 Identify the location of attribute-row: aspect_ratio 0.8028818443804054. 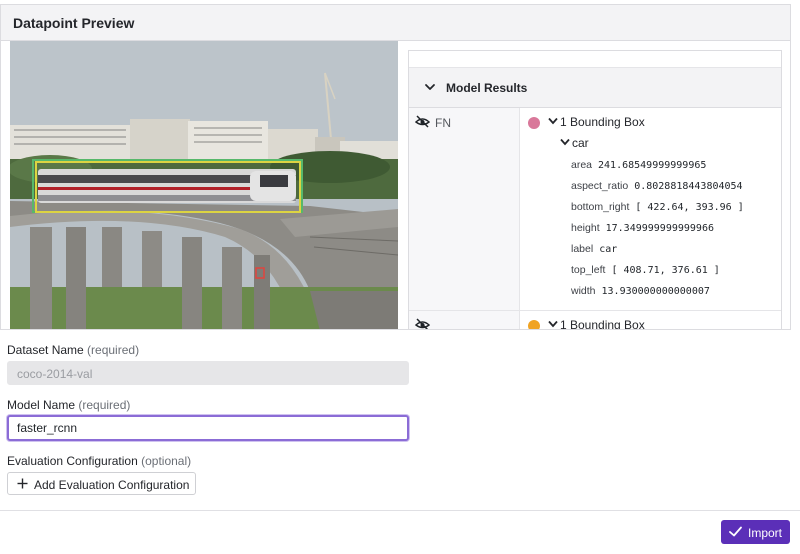
(650, 186).